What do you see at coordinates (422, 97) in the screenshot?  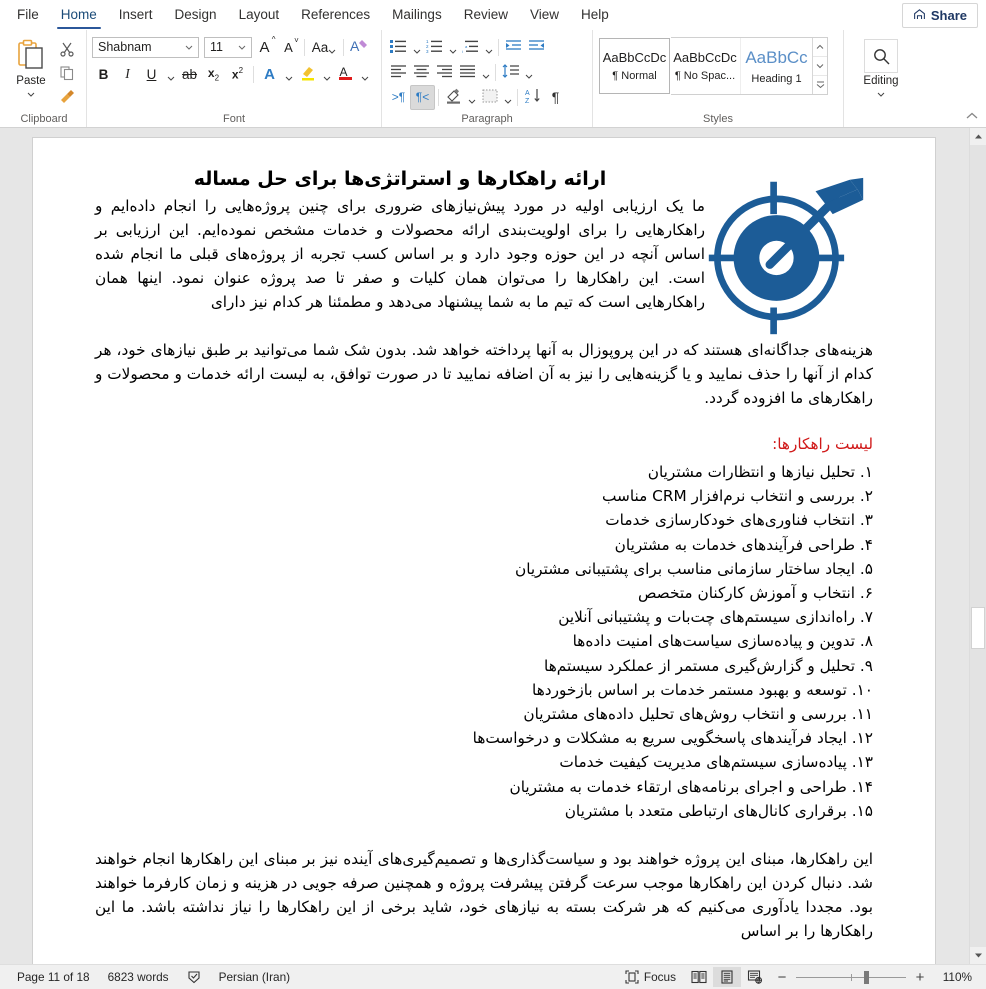 I see `rtl-text-direction-button: ¶<` at bounding box center [422, 97].